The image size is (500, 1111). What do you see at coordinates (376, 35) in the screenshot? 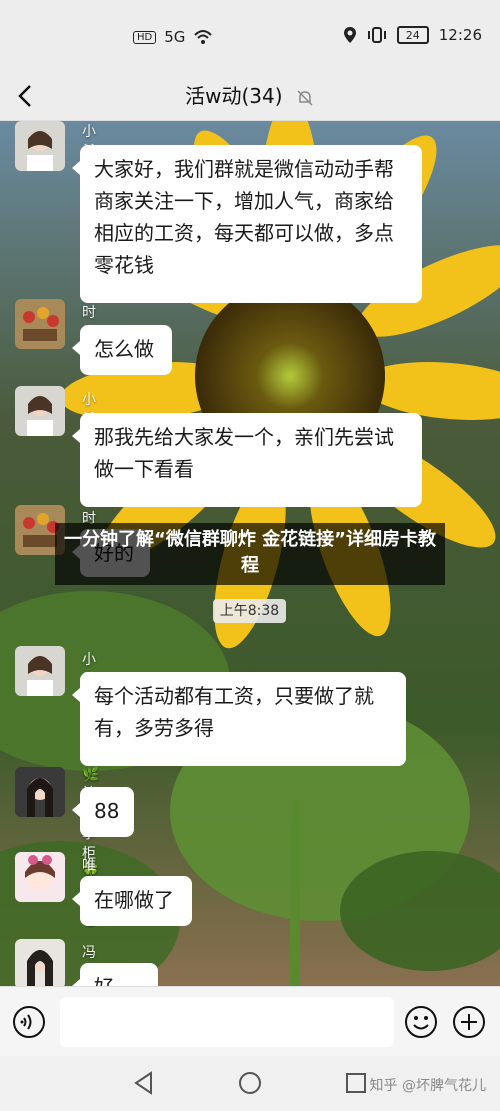
I see `vibrate-icon` at bounding box center [376, 35].